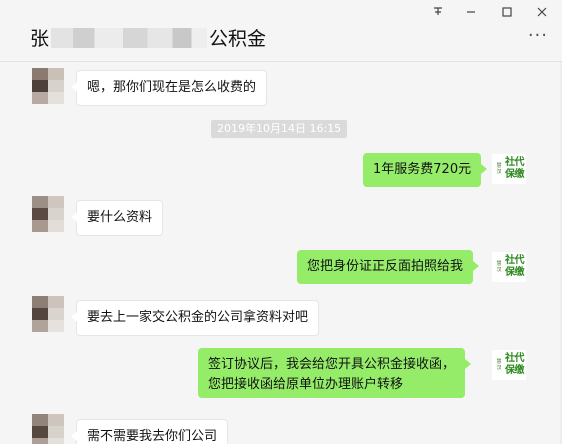 The width and height of the screenshot is (562, 444). I want to click on message-sent: 1年服务费720元, so click(425, 170).